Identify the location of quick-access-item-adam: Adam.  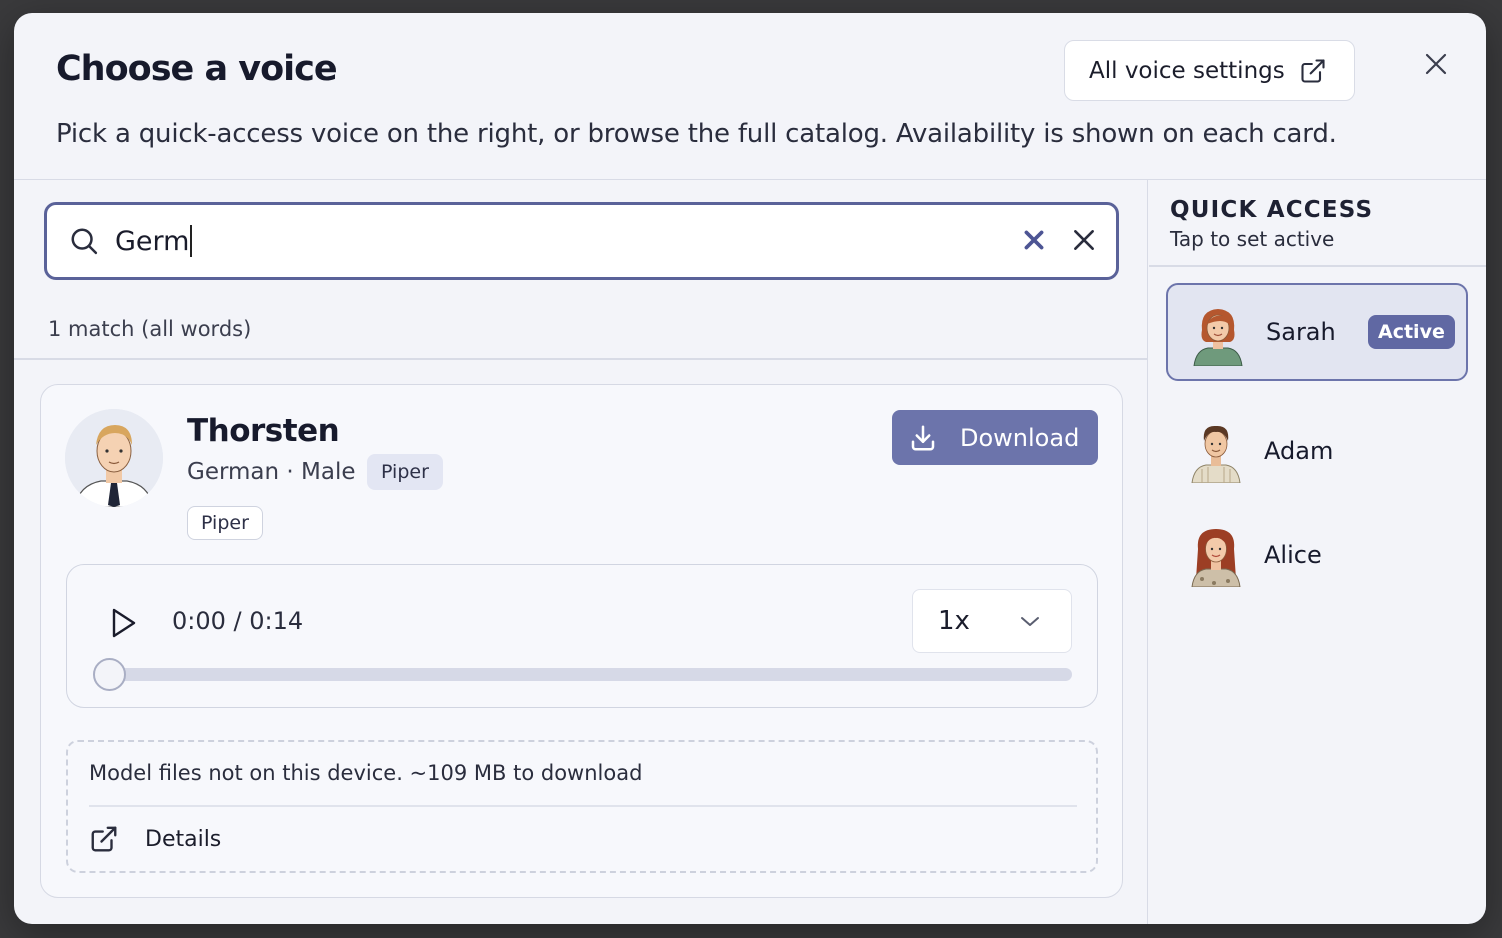
(1317, 451).